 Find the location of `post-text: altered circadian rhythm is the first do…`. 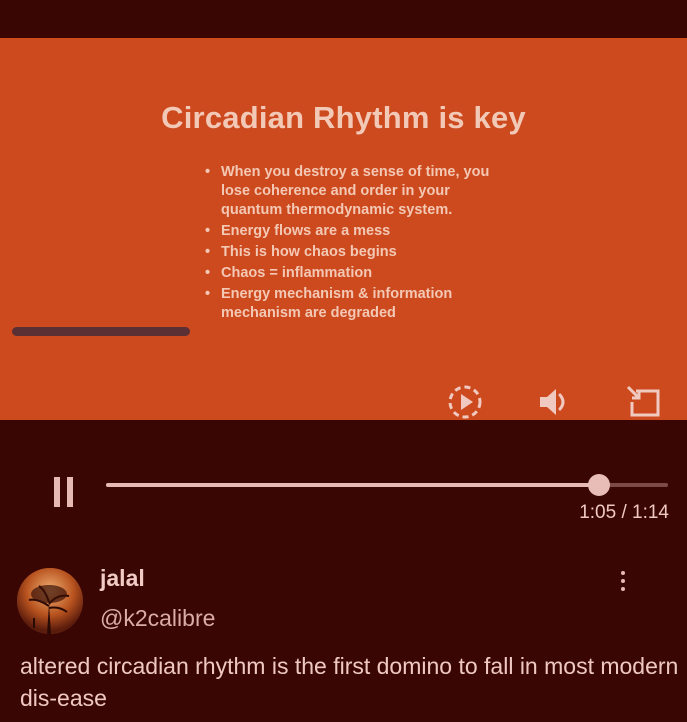

post-text: altered circadian rhythm is the first do… is located at coordinates (349, 682).